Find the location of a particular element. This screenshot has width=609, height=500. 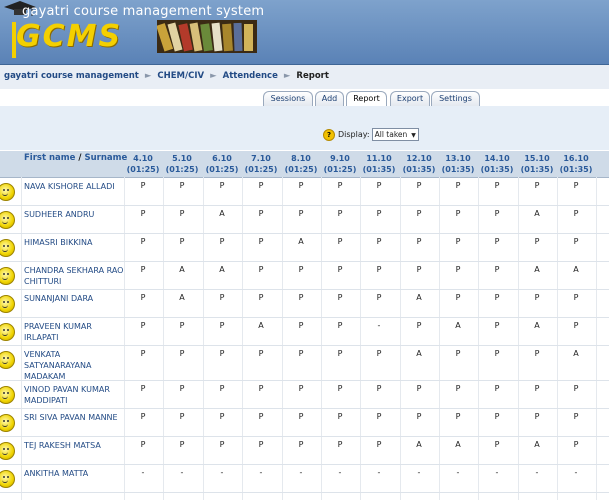

tab-settings: Settings is located at coordinates (455, 98).